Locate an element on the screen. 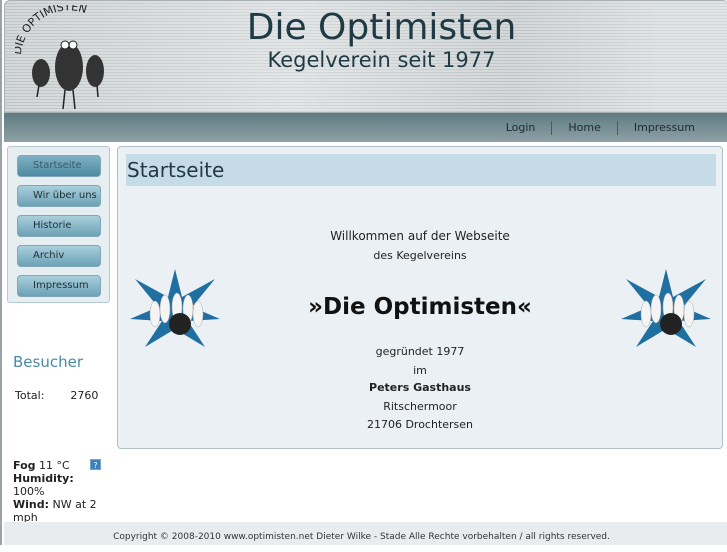  im-text: im is located at coordinates (420, 370).